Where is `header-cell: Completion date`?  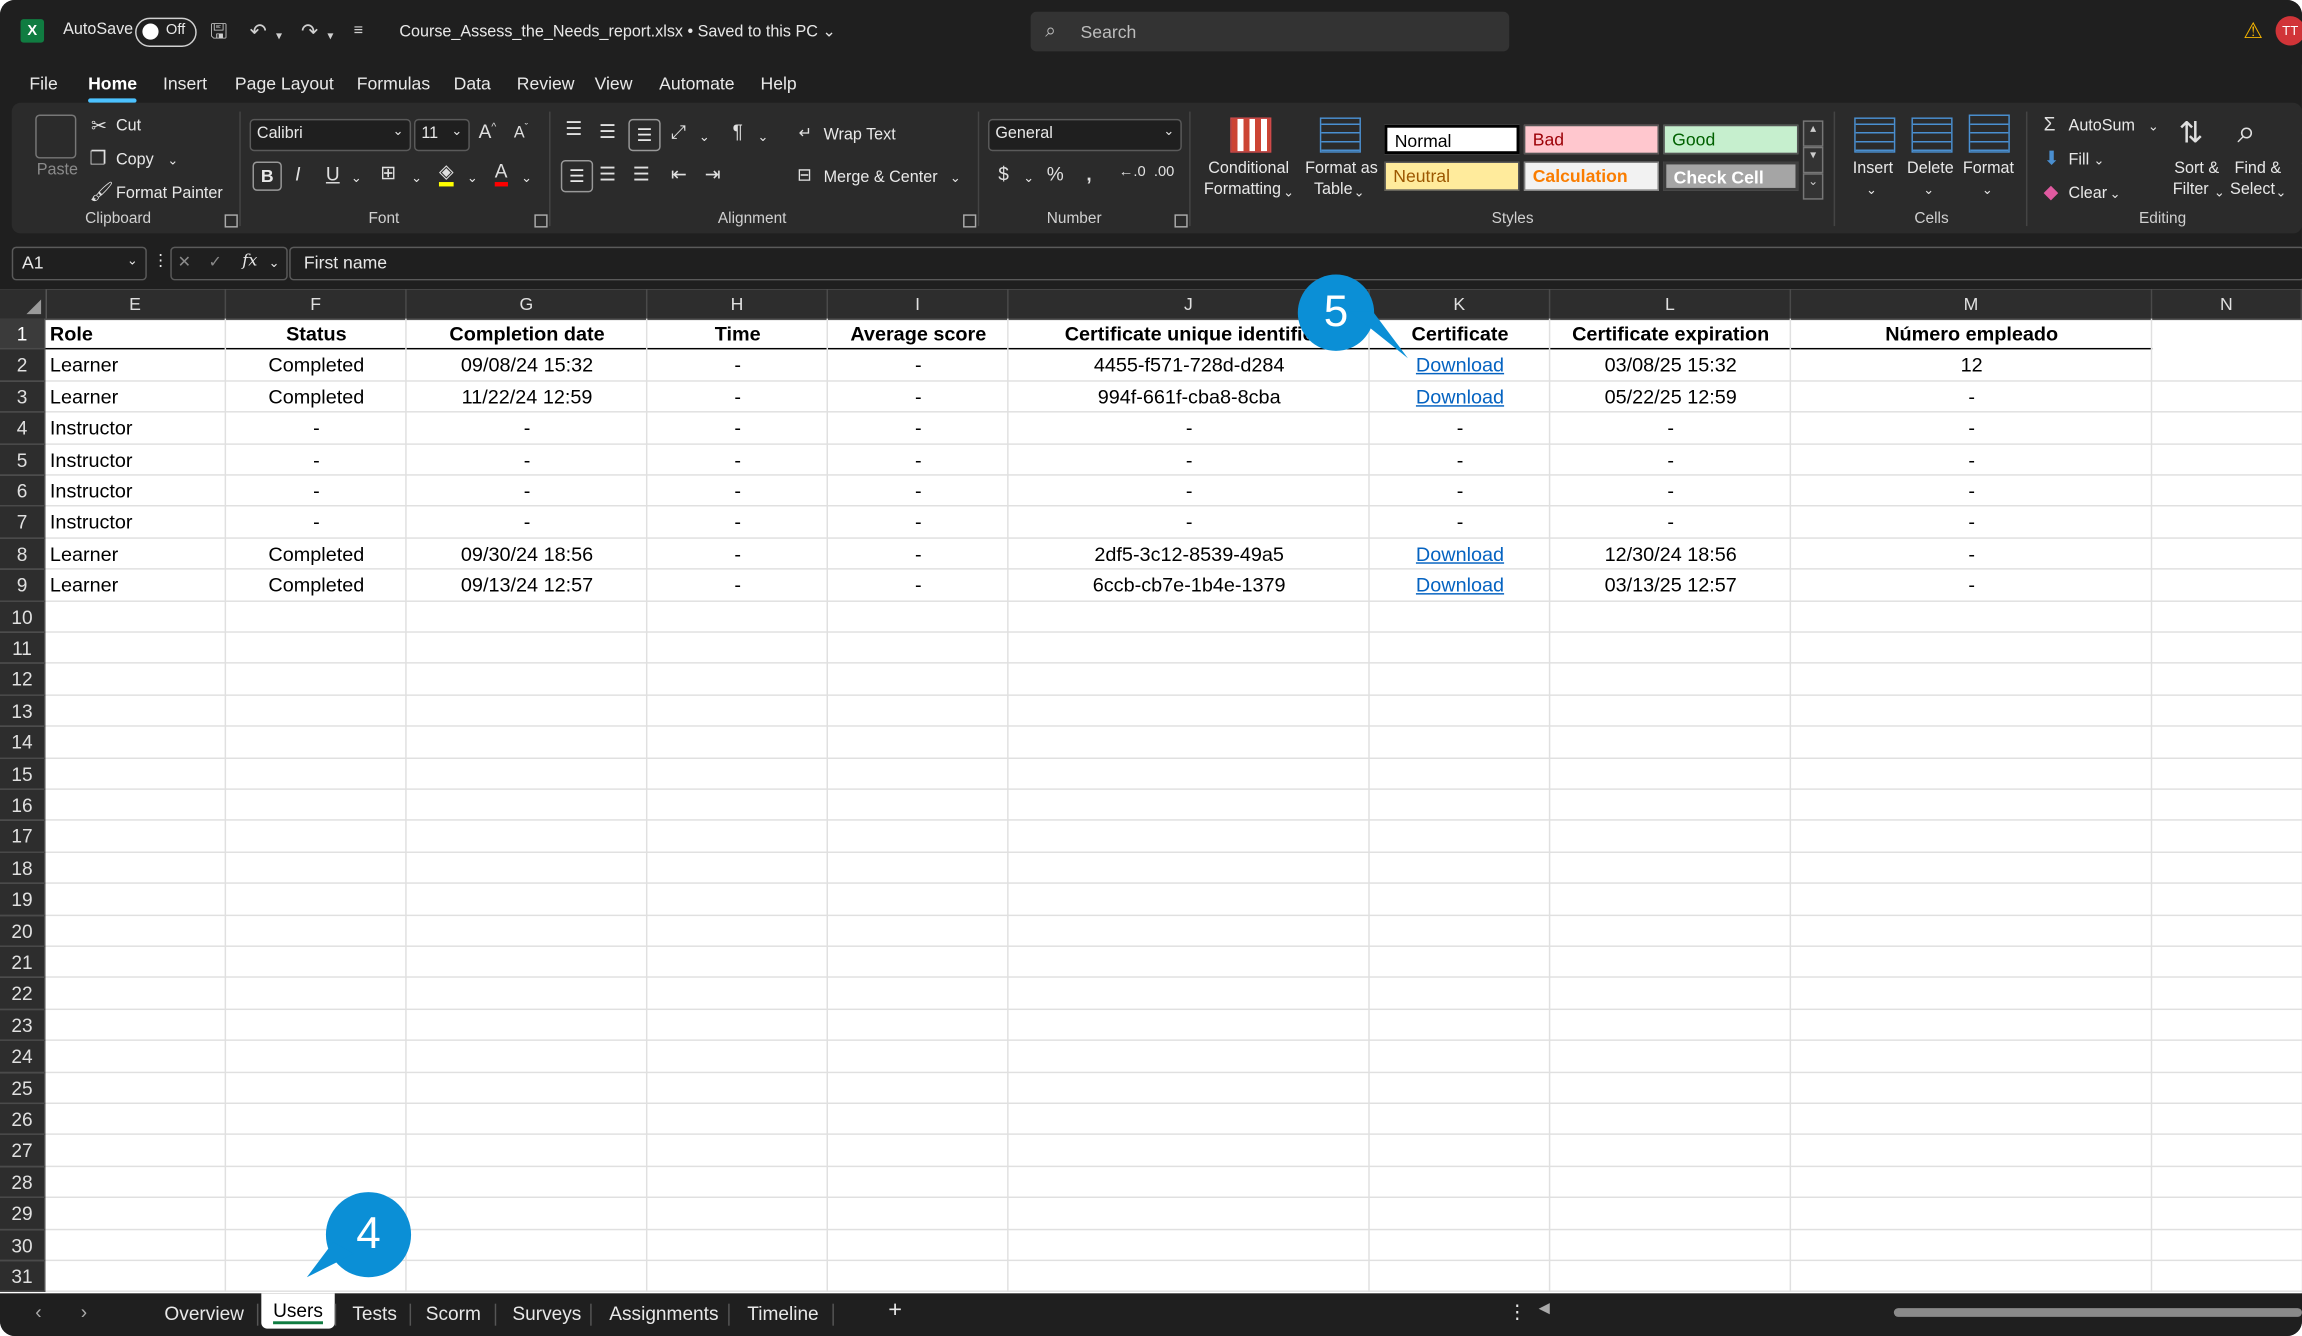 header-cell: Completion date is located at coordinates (527, 334).